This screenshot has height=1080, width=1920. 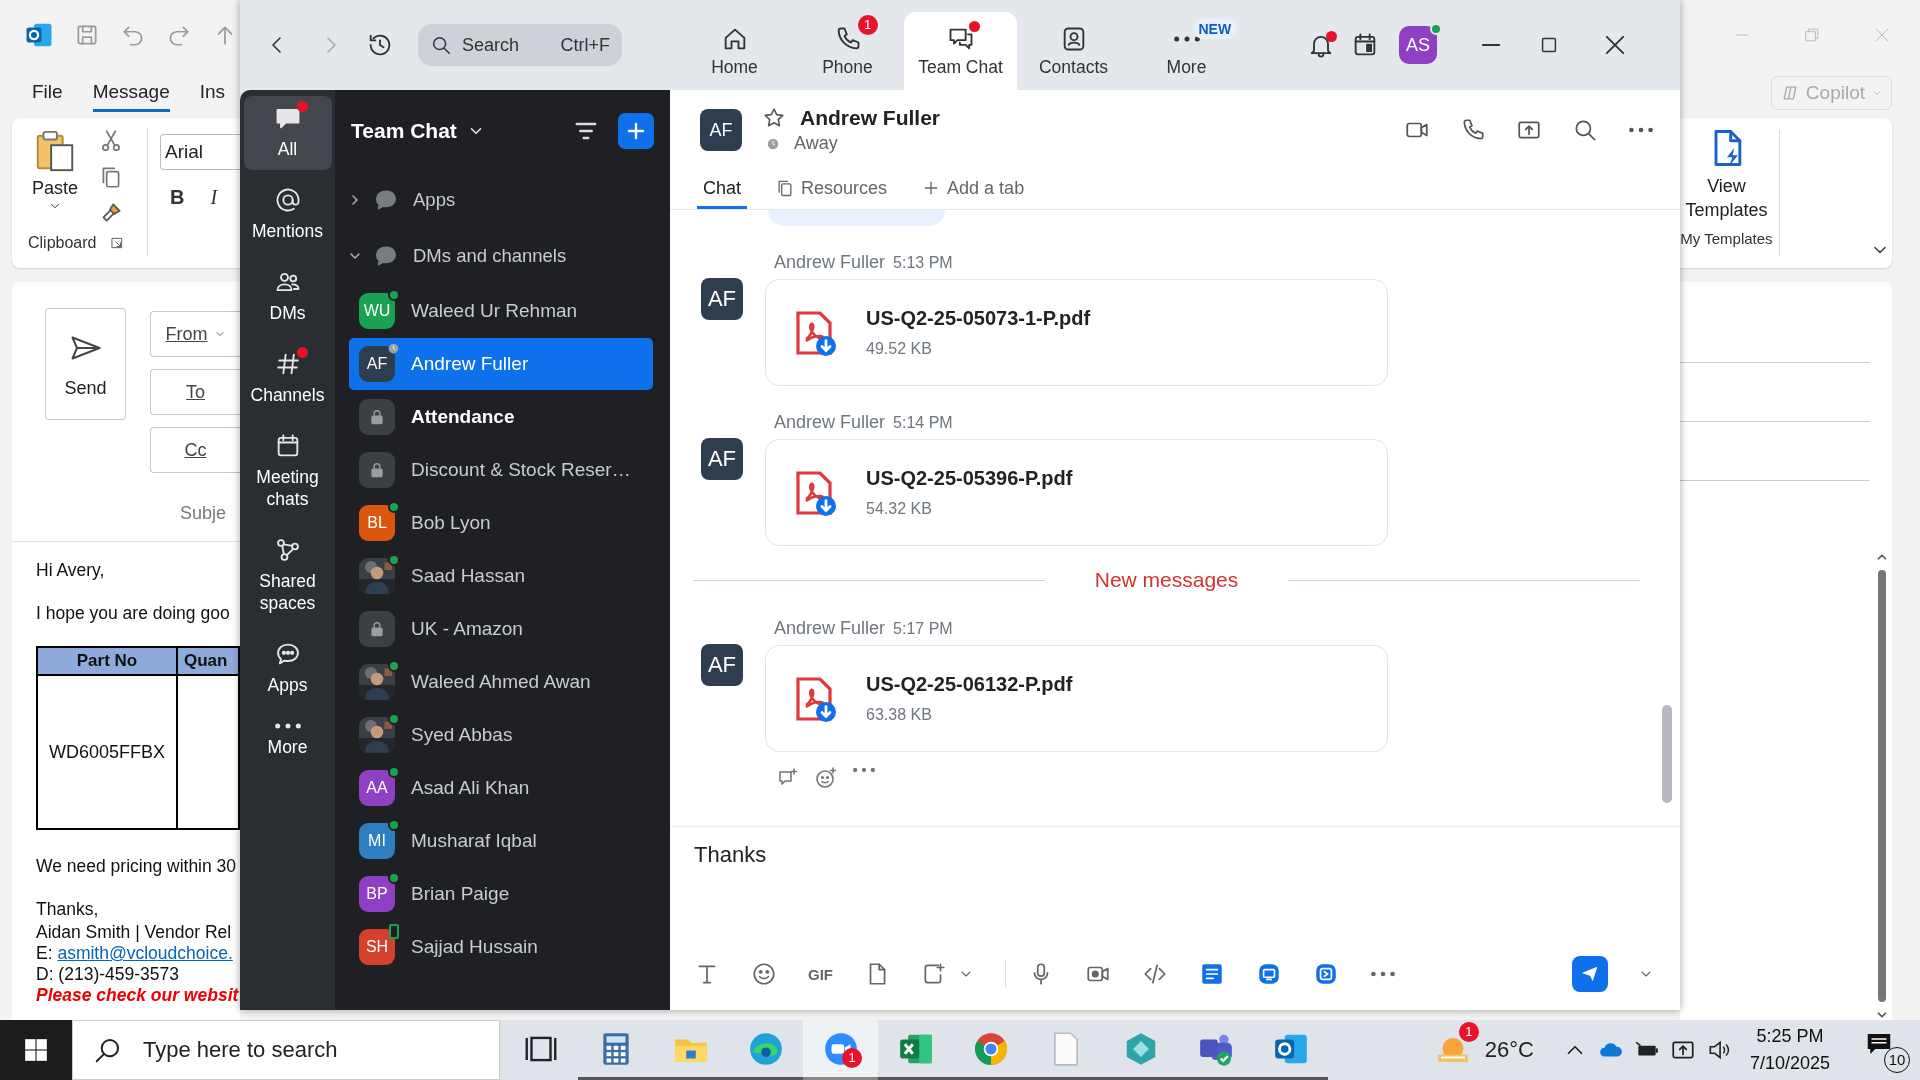 I want to click on star-icon, so click(x=774, y=118).